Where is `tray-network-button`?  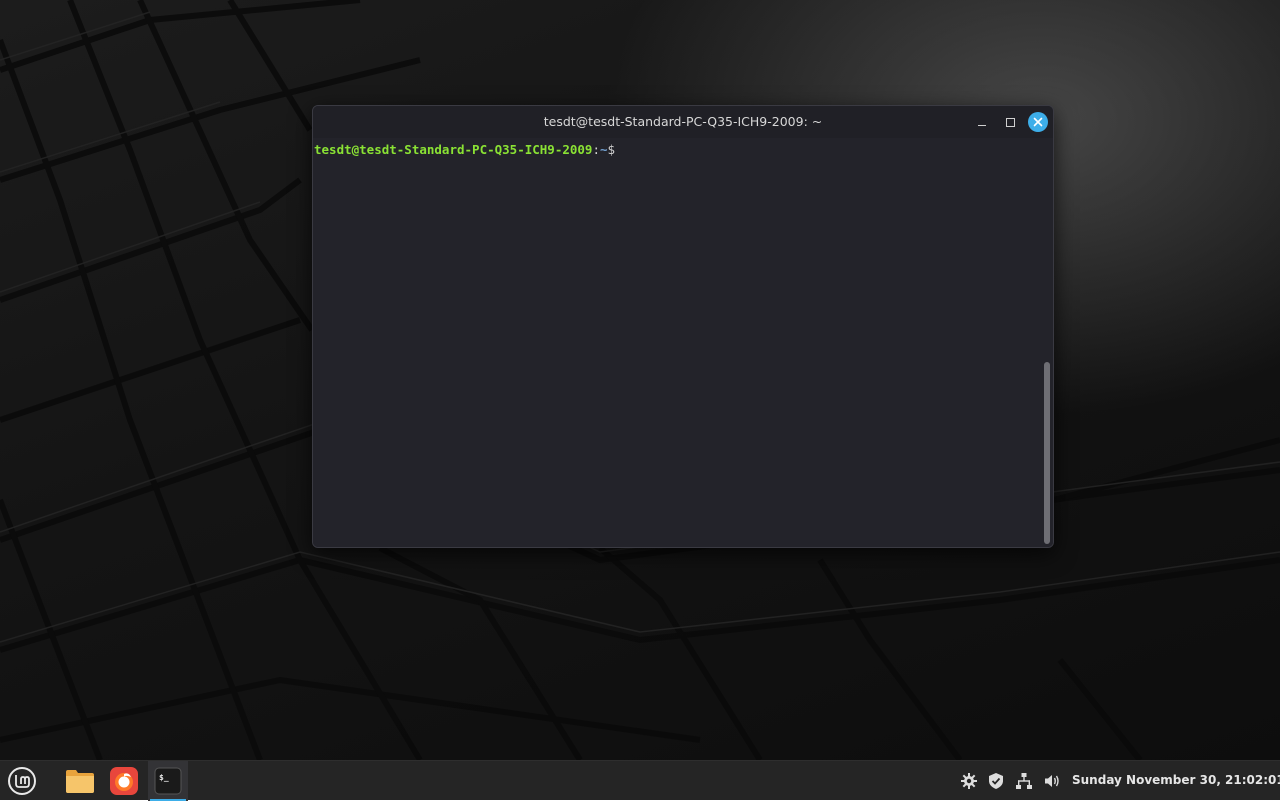
tray-network-button is located at coordinates (1024, 781).